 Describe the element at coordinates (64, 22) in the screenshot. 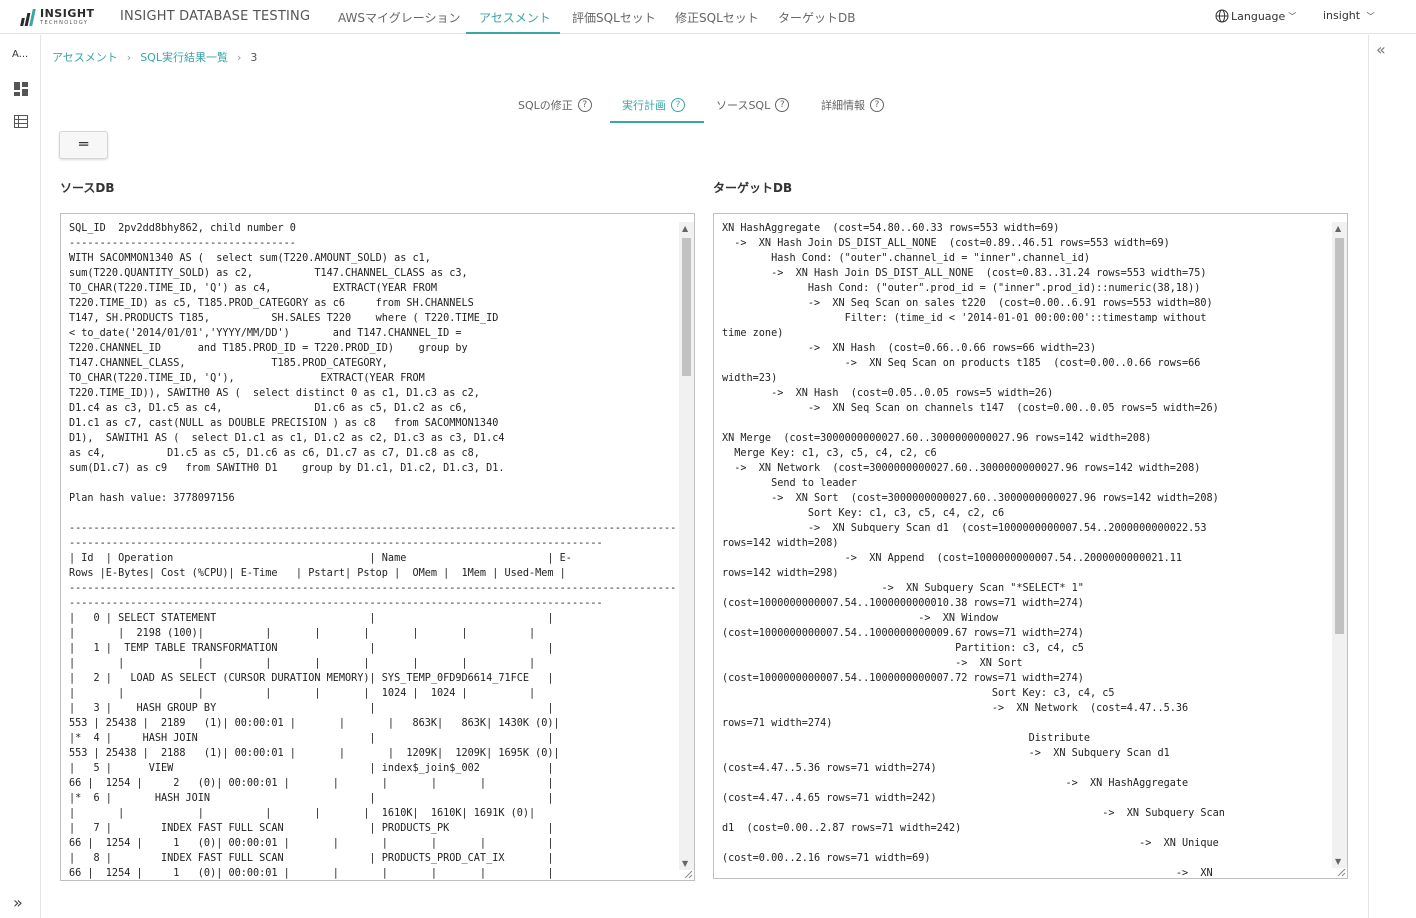

I see `logo-subtext: TECHNOLOGY` at that location.